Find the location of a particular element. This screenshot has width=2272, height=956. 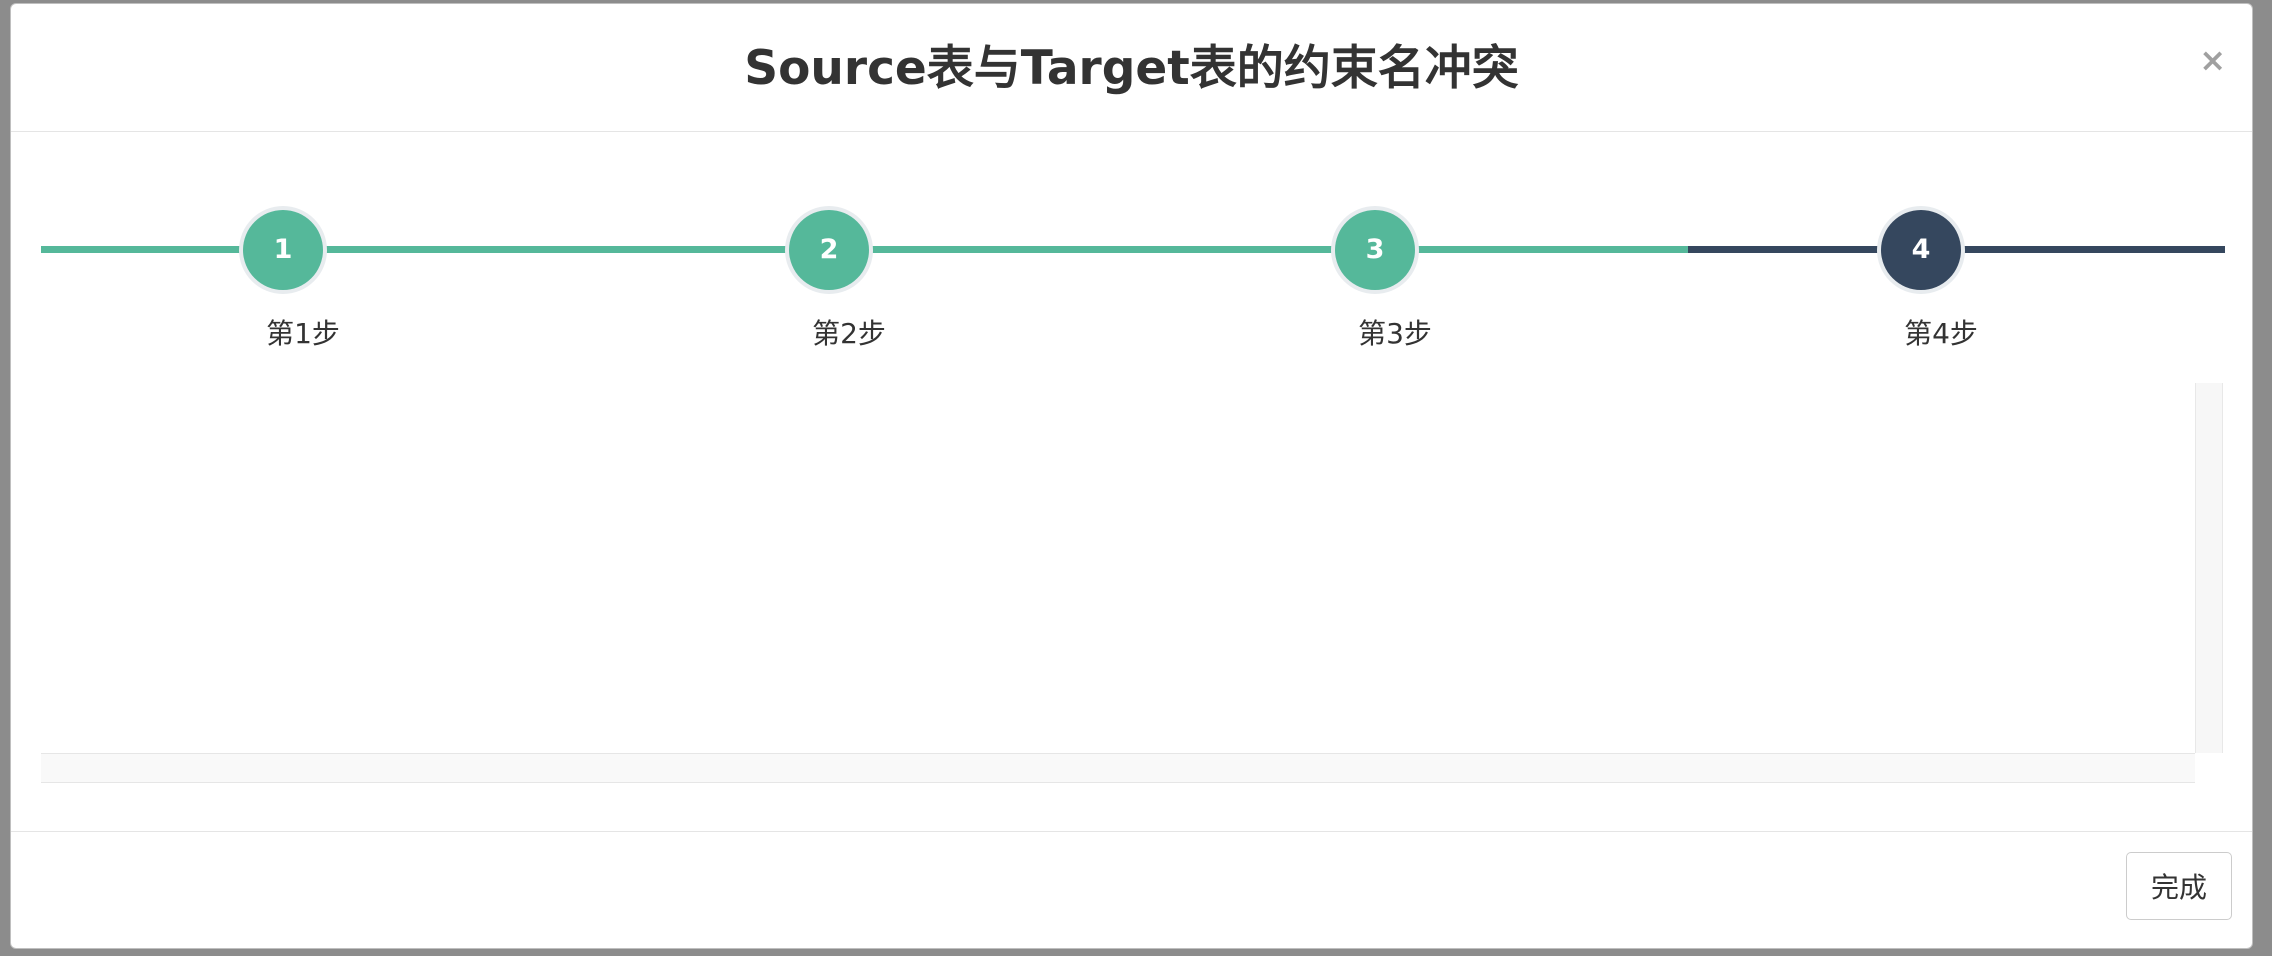

dialog-footer: 完成 is located at coordinates (1131, 889).